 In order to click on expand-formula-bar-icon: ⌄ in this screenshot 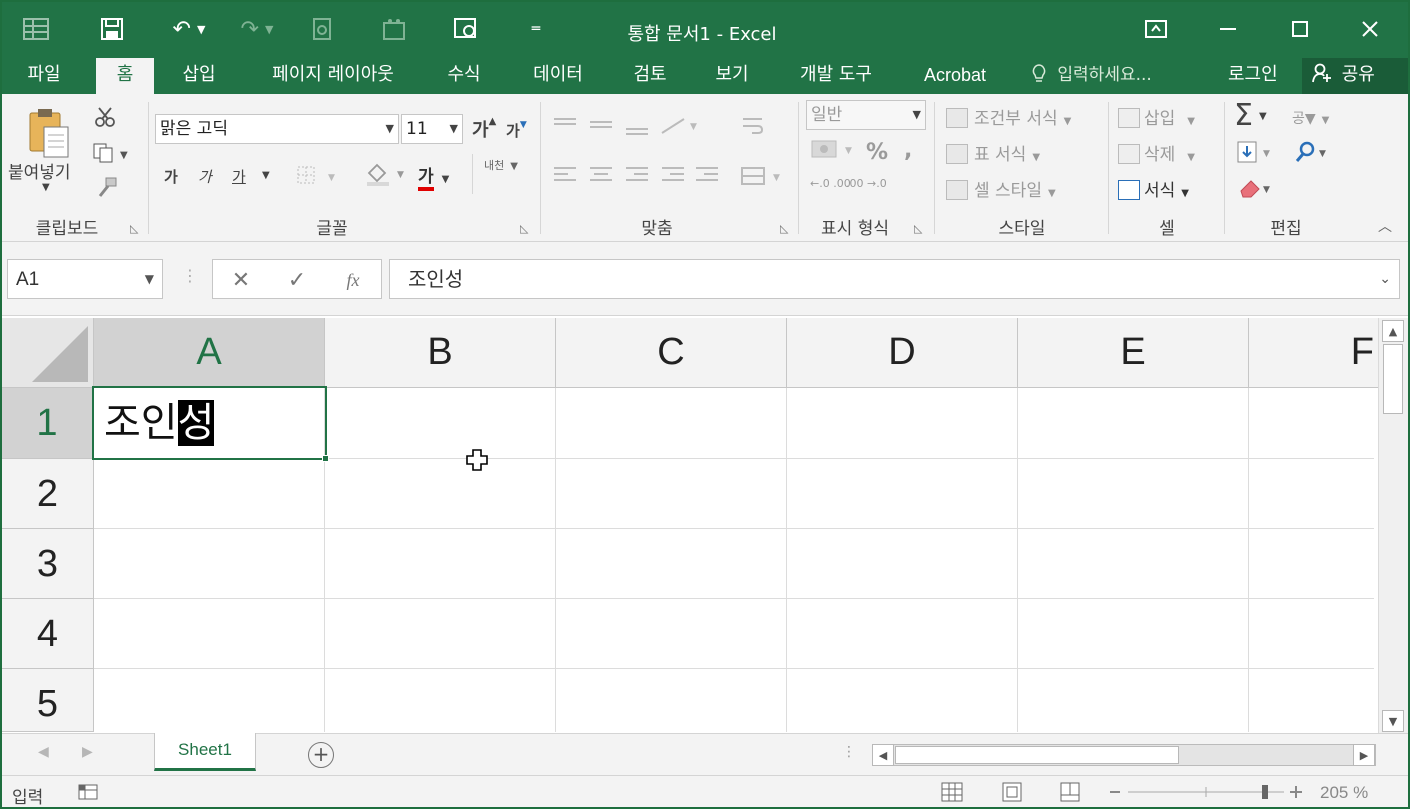, I will do `click(1385, 279)`.